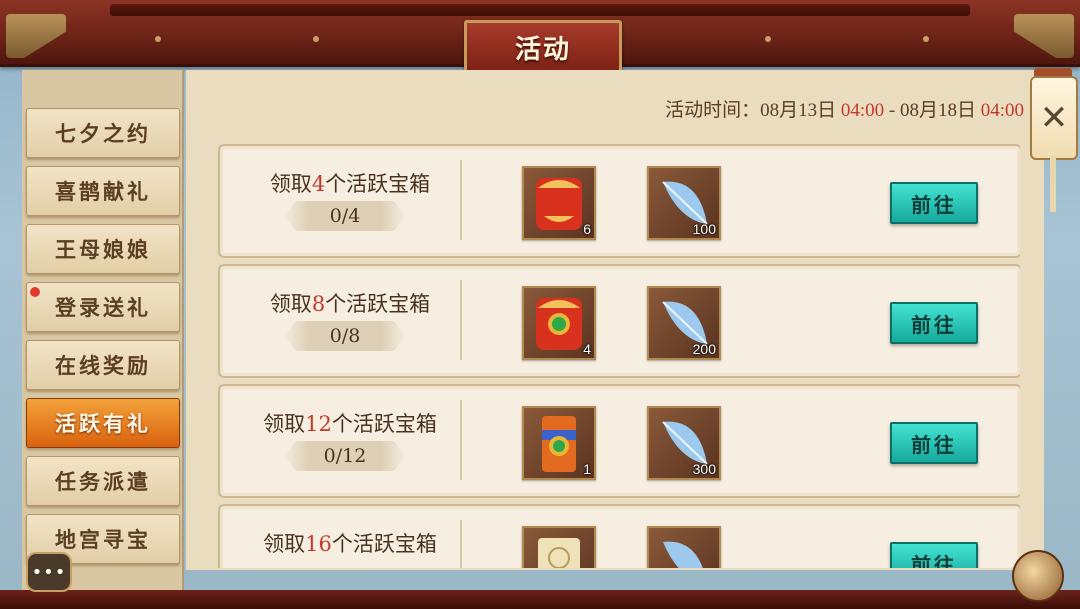 The width and height of the screenshot is (1080, 609). I want to click on reward-quantity: 200, so click(704, 349).